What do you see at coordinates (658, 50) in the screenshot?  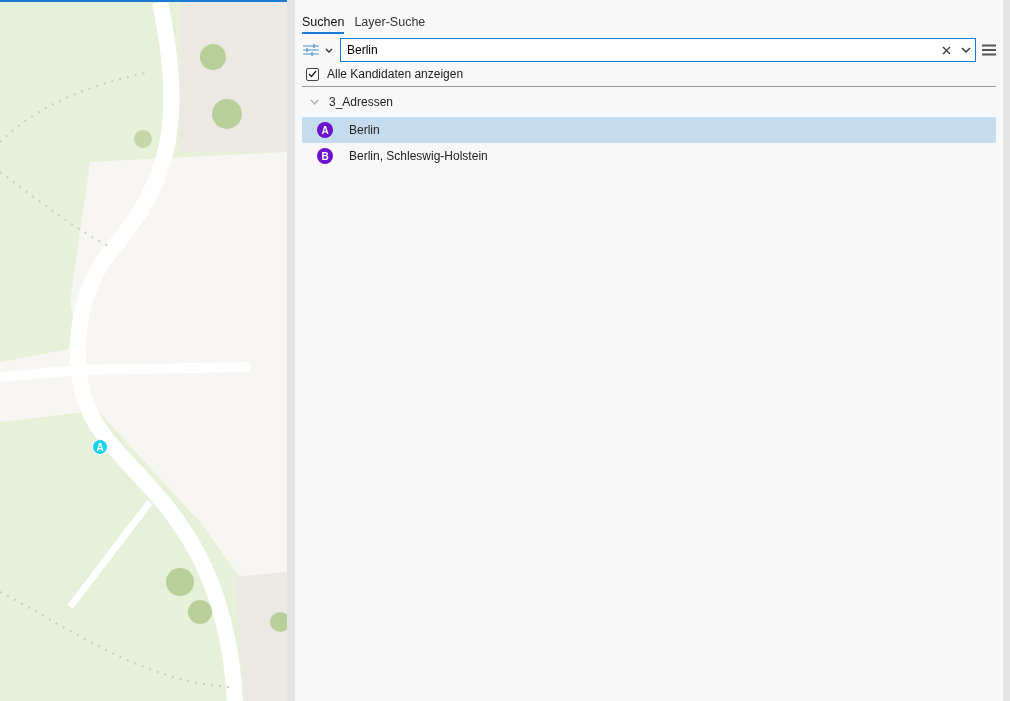 I see `search-field: Berlin` at bounding box center [658, 50].